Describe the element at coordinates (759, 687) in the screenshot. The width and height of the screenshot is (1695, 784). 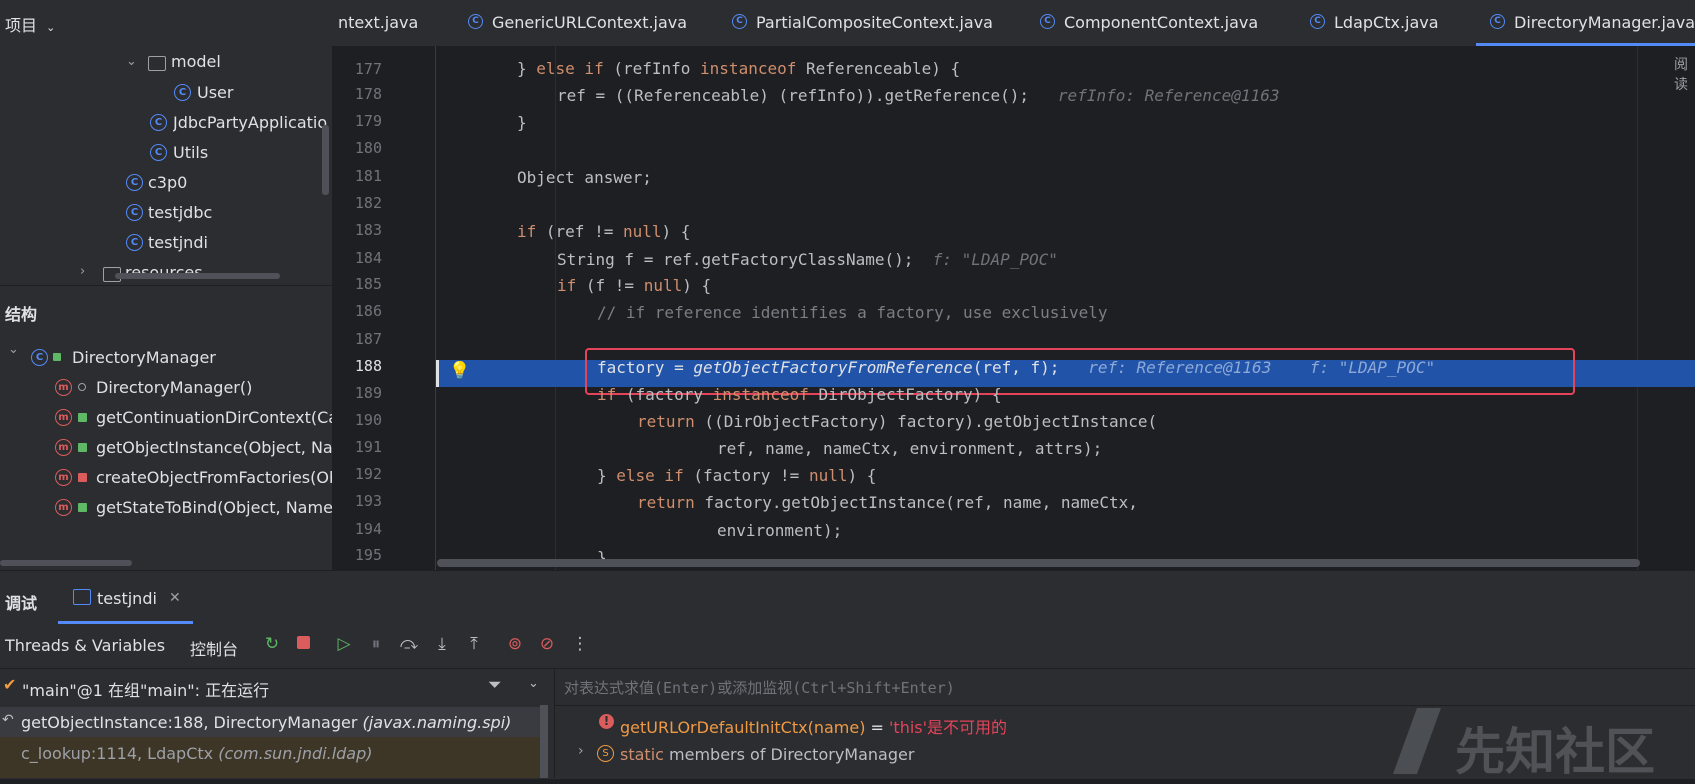
I see `expression-input: 对表达式求值(Enter)或添加监视(Ctrl+Shift+Enter)` at that location.